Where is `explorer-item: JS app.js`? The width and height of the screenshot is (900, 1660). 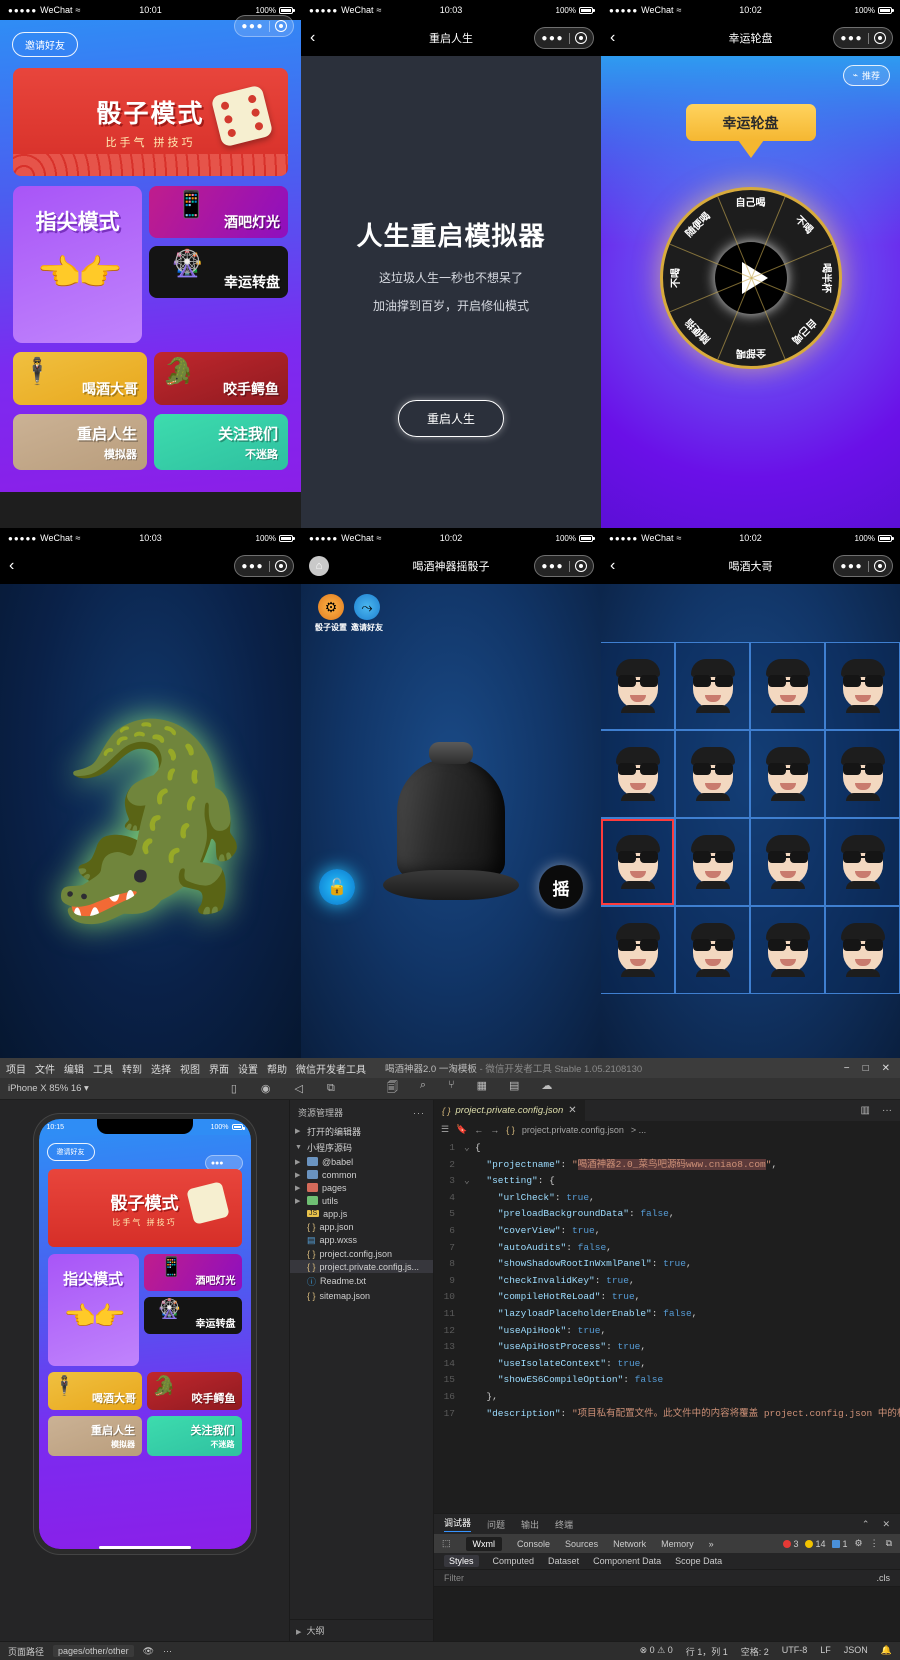
explorer-item: JS app.js is located at coordinates (361, 1213).